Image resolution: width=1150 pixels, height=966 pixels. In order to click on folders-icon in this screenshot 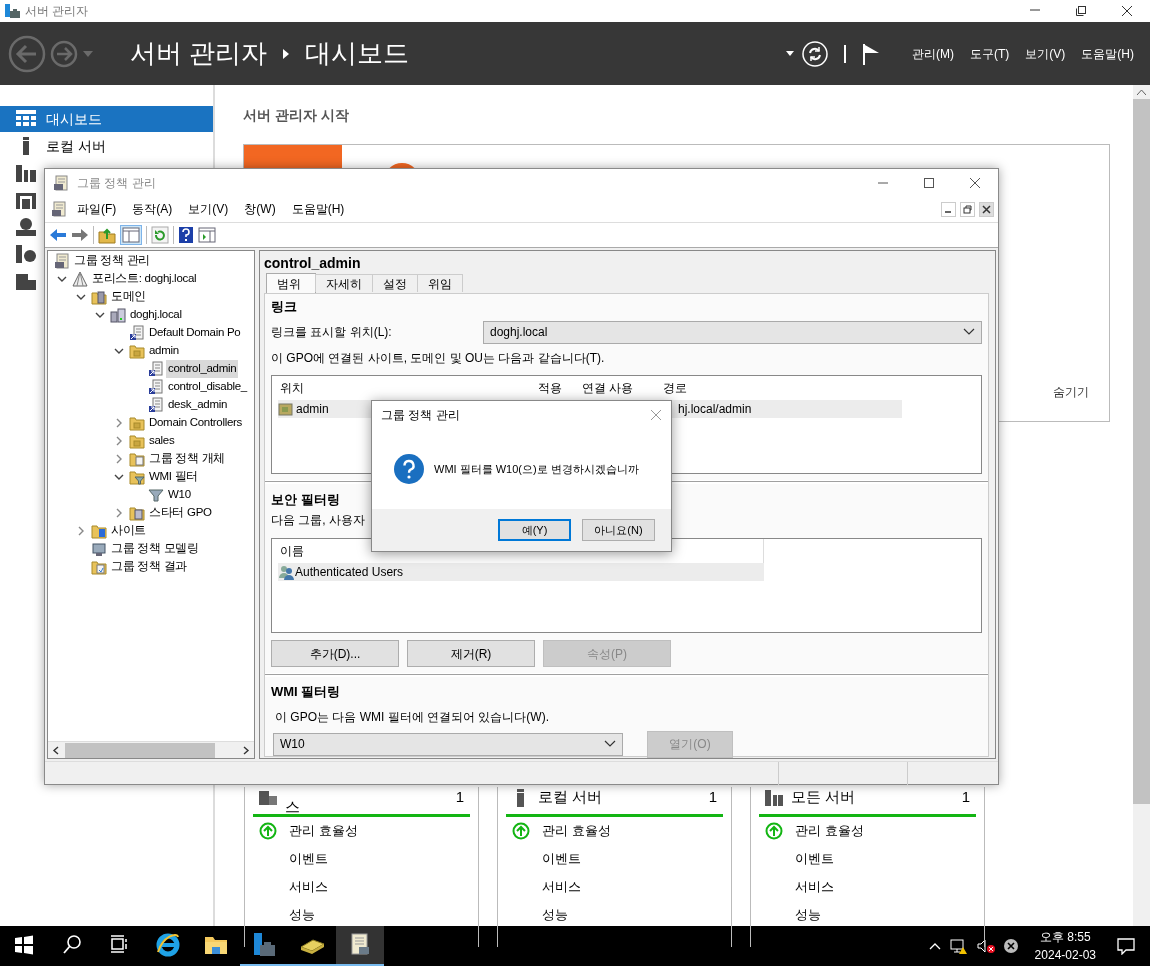, I will do `click(26, 281)`.